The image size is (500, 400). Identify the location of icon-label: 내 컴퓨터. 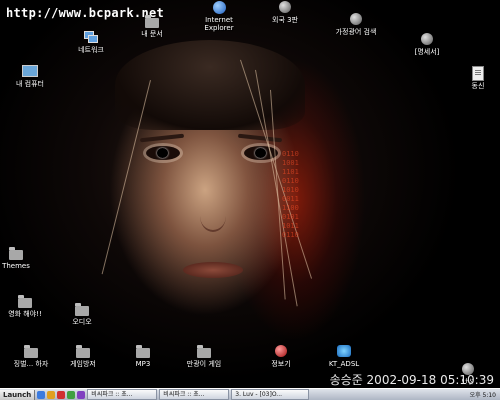
(30, 84).